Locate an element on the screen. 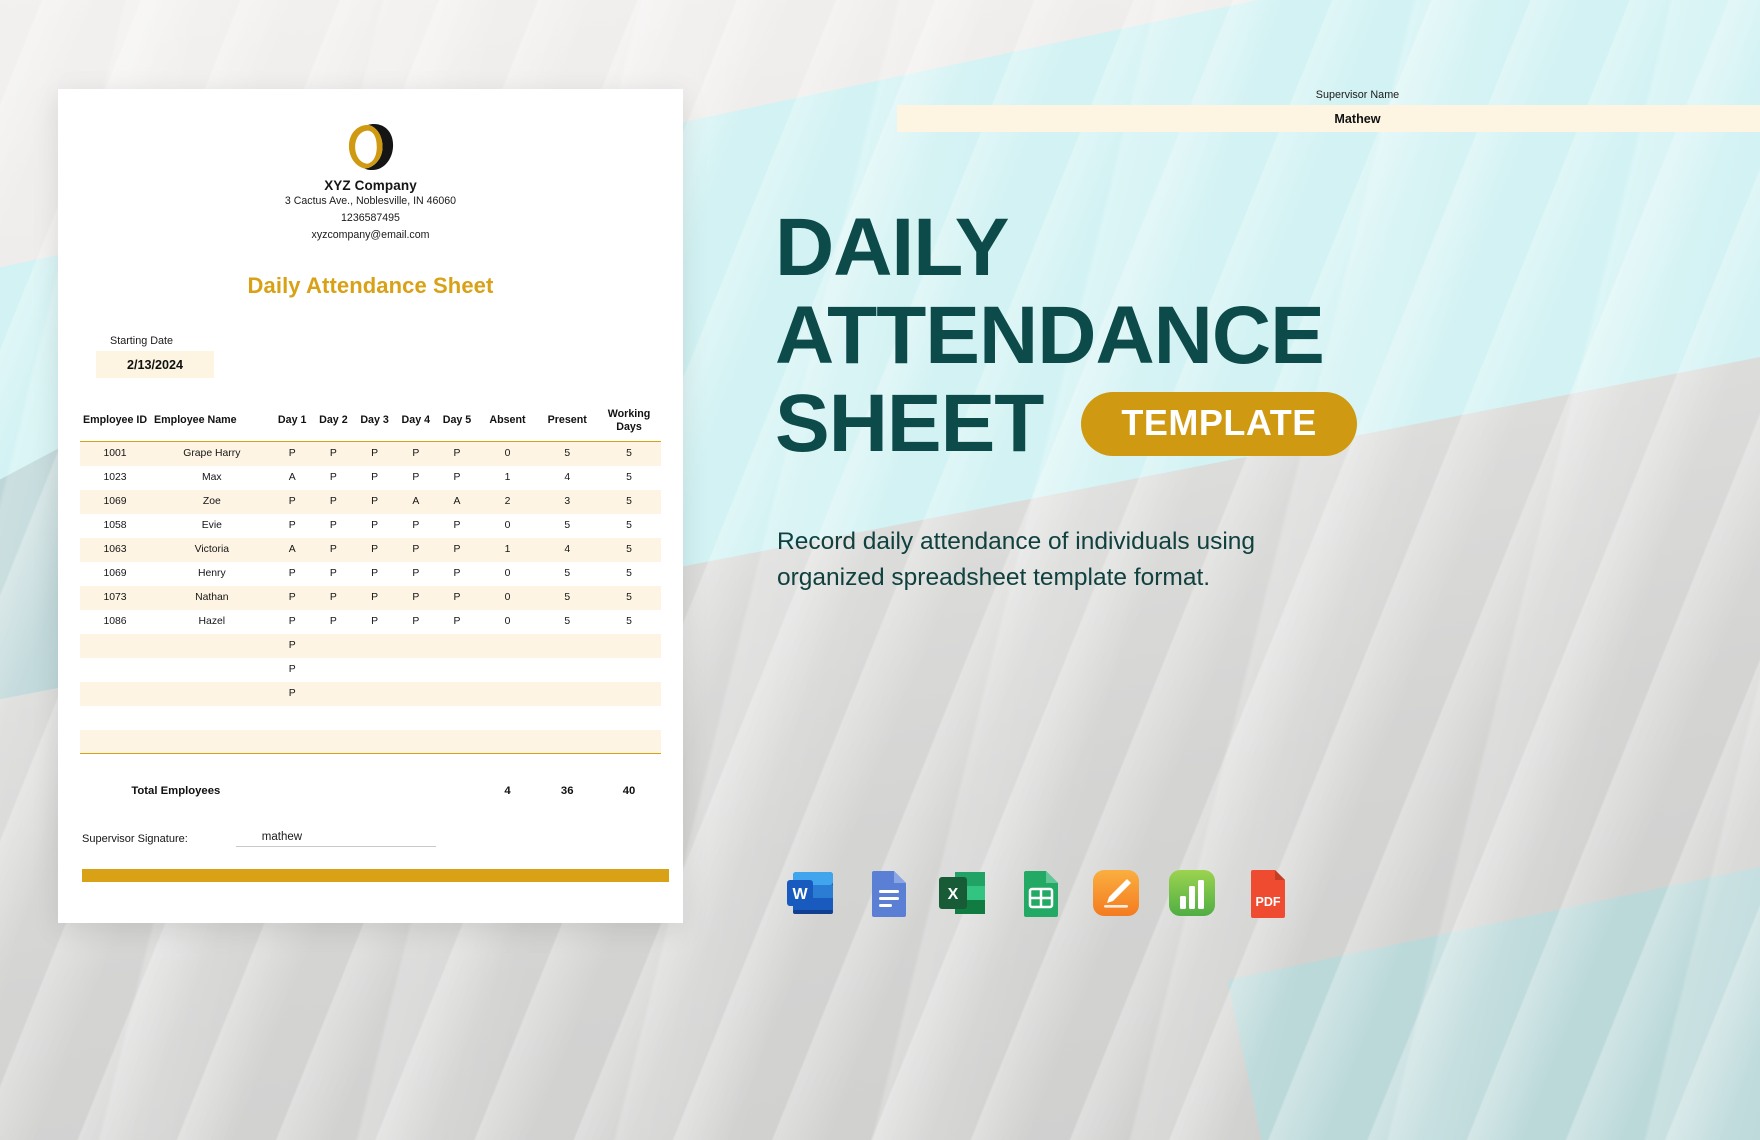 This screenshot has width=1760, height=1140. cell-employee-id: 1063 is located at coordinates (115, 549).